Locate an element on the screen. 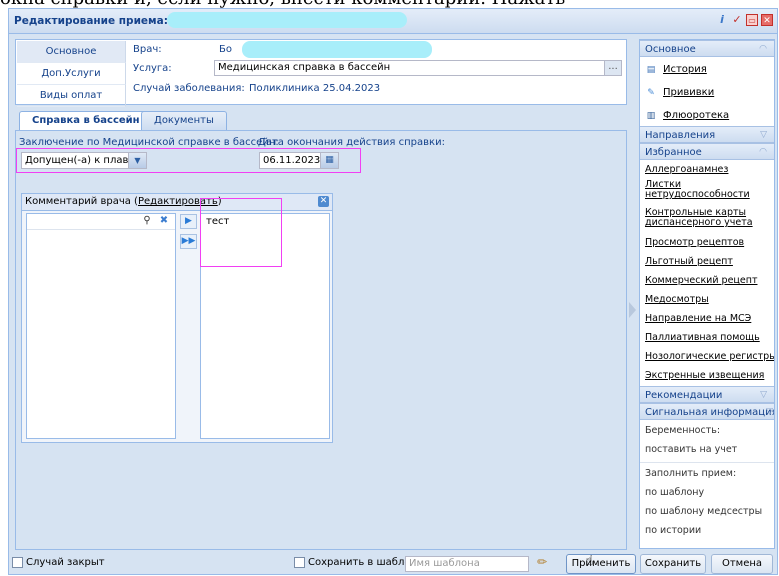  sidebar-item-history-label: История is located at coordinates (685, 69).